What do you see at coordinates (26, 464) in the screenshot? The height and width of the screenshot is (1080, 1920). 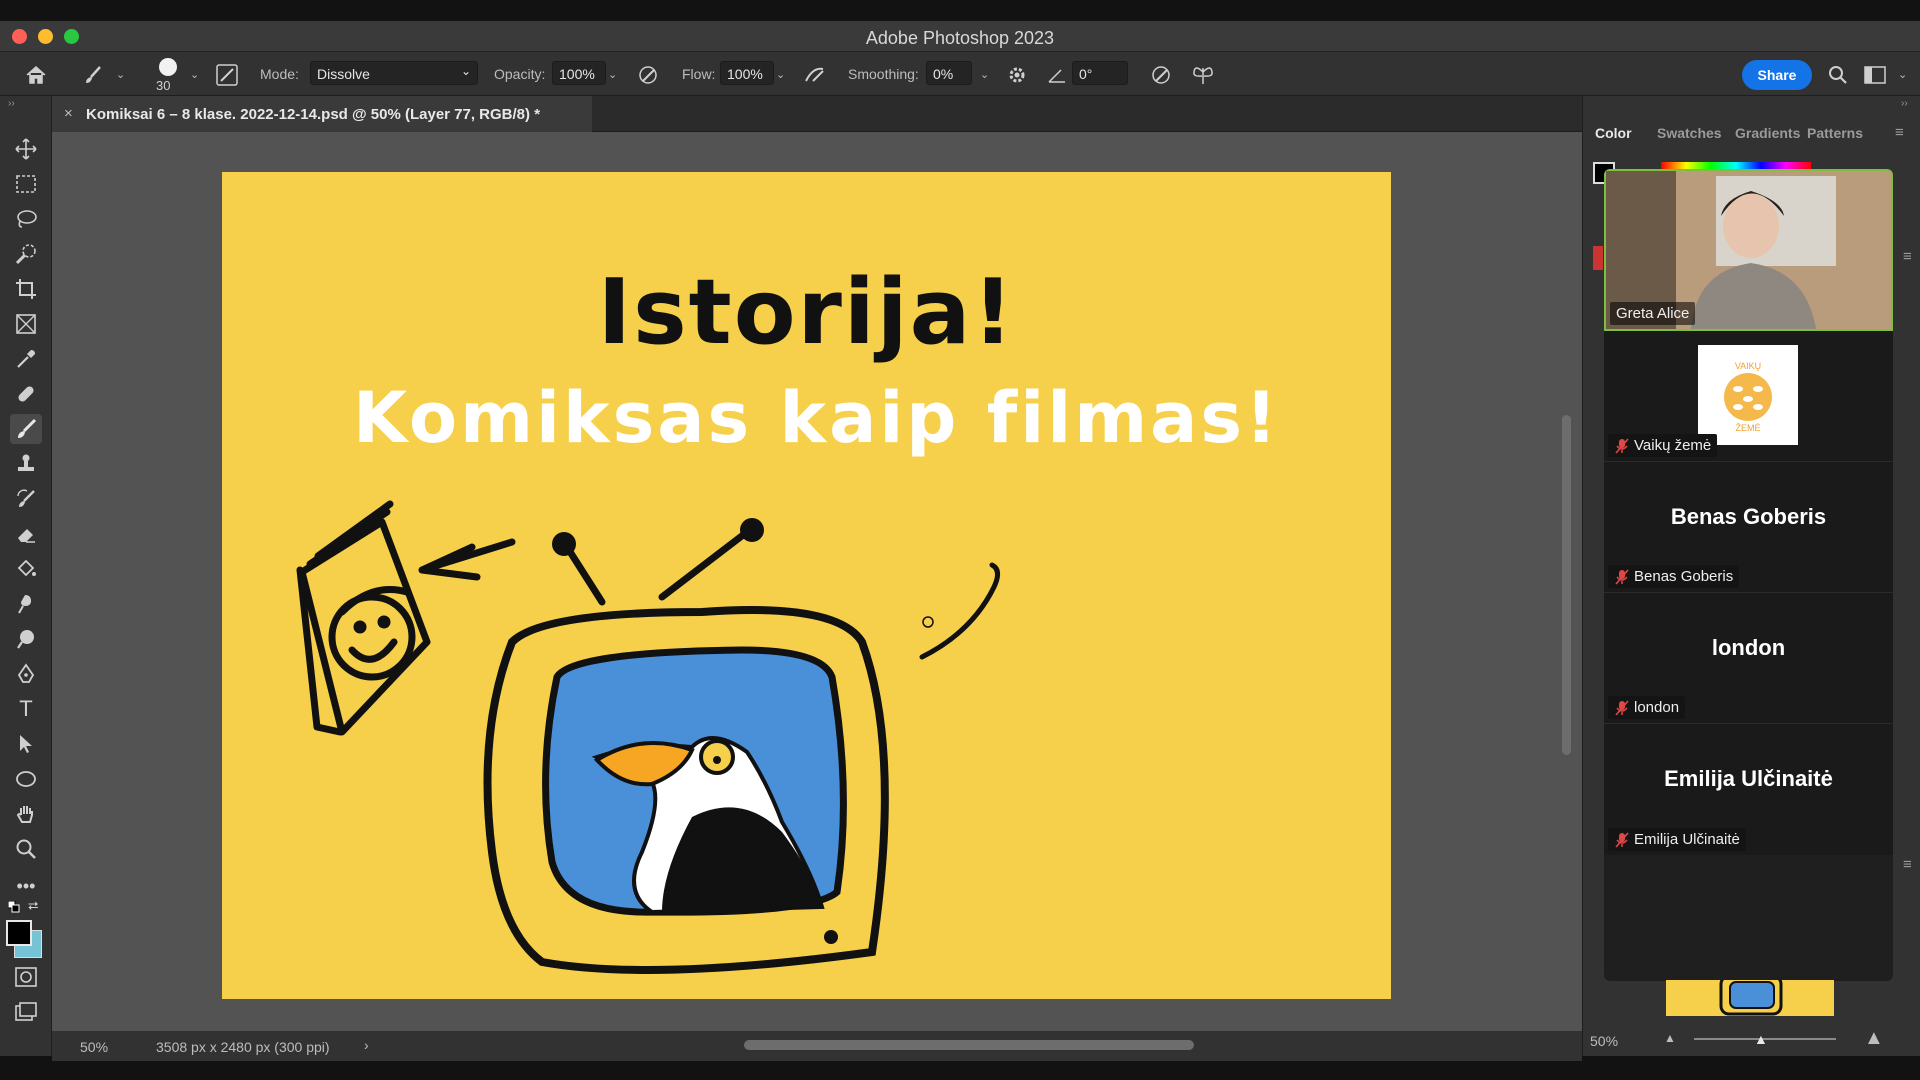 I see `clone-stamp-tool-icon` at bounding box center [26, 464].